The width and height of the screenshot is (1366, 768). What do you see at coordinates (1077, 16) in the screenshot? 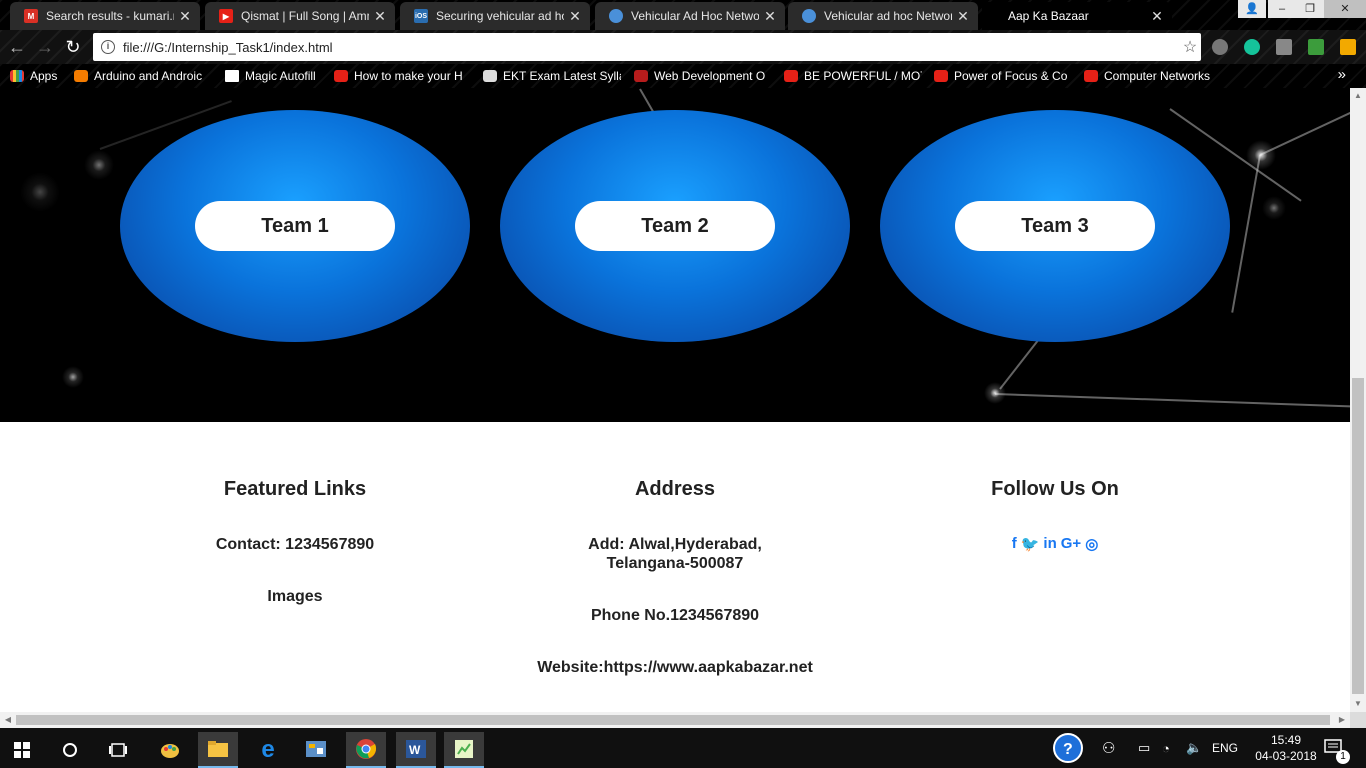
I see `tab-aap-ka-bazaar: Aap Ka Bazaar ✕` at bounding box center [1077, 16].